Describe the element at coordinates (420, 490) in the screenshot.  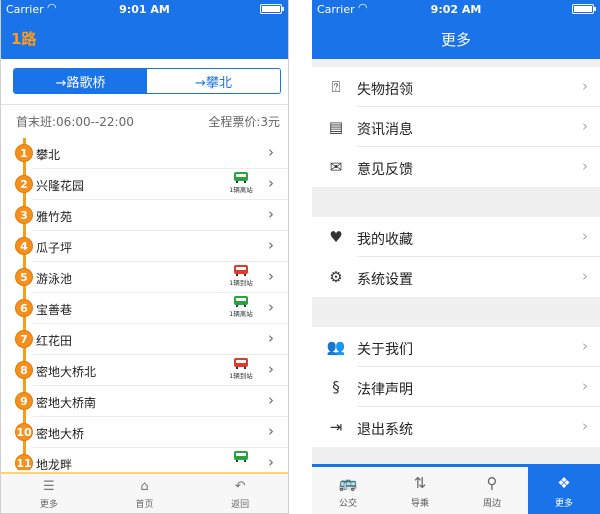
I see `tab-transfer: ⇅ 导乘` at that location.